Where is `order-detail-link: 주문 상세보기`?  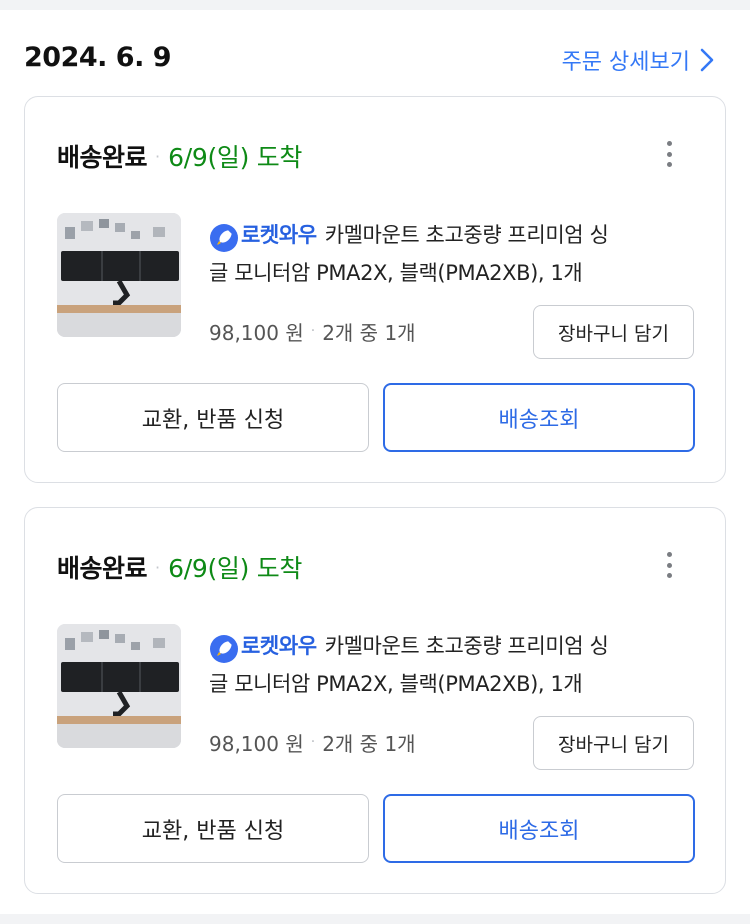
order-detail-link: 주문 상세보기 is located at coordinates (638, 60).